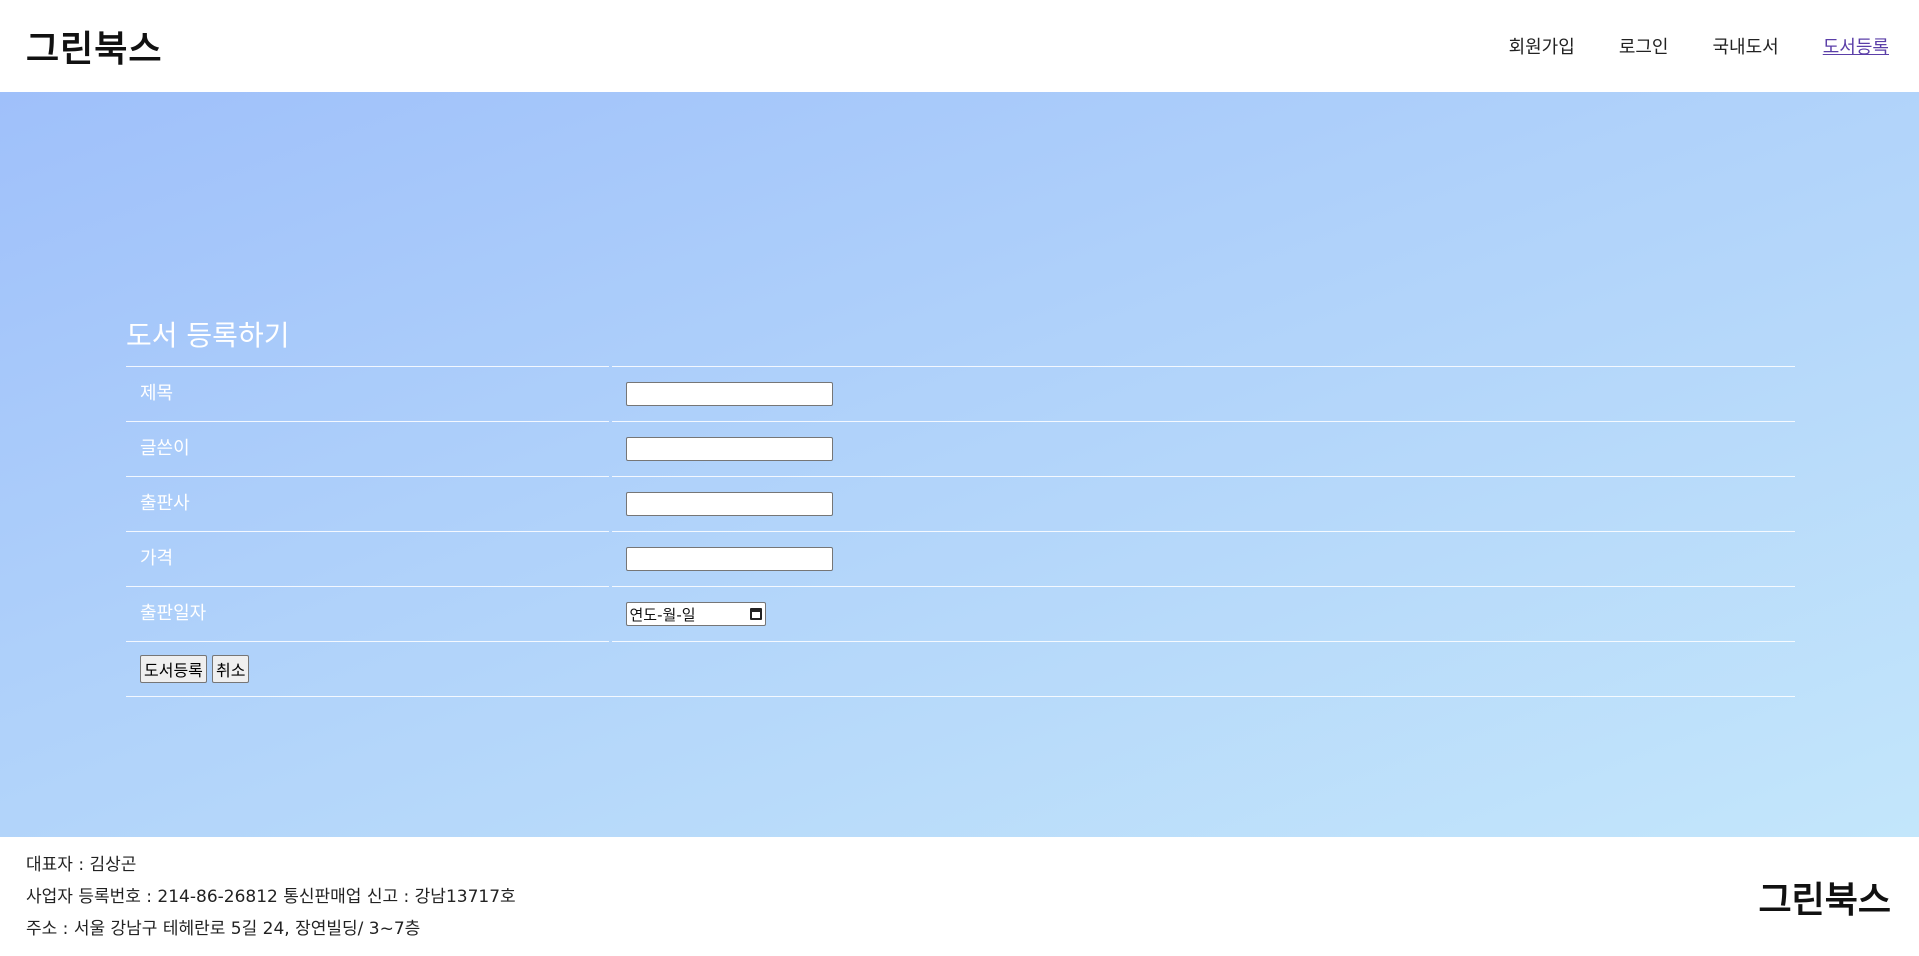 This screenshot has width=1919, height=956. Describe the element at coordinates (173, 613) in the screenshot. I see `publish-date-label: 출판일자` at that location.